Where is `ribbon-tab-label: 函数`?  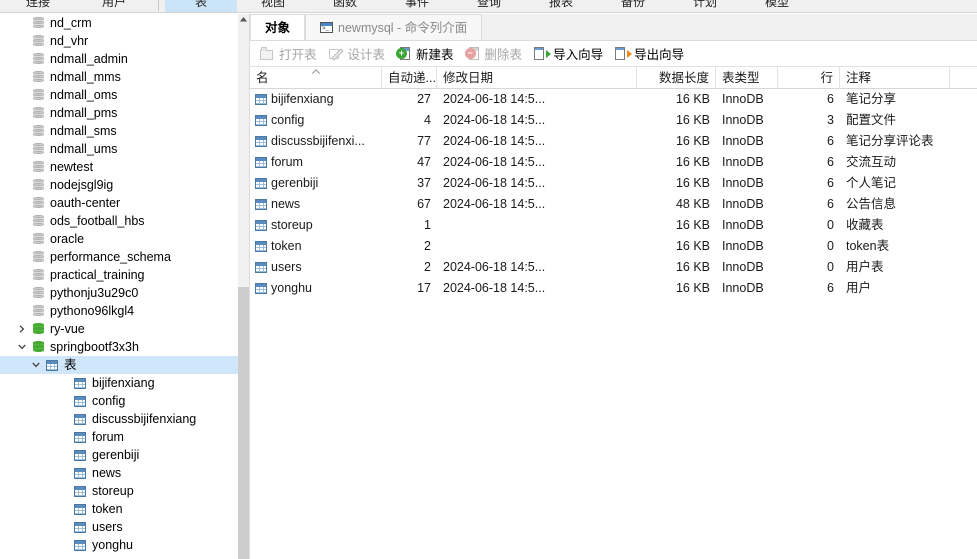
ribbon-tab-label: 函数 is located at coordinates (344, 4).